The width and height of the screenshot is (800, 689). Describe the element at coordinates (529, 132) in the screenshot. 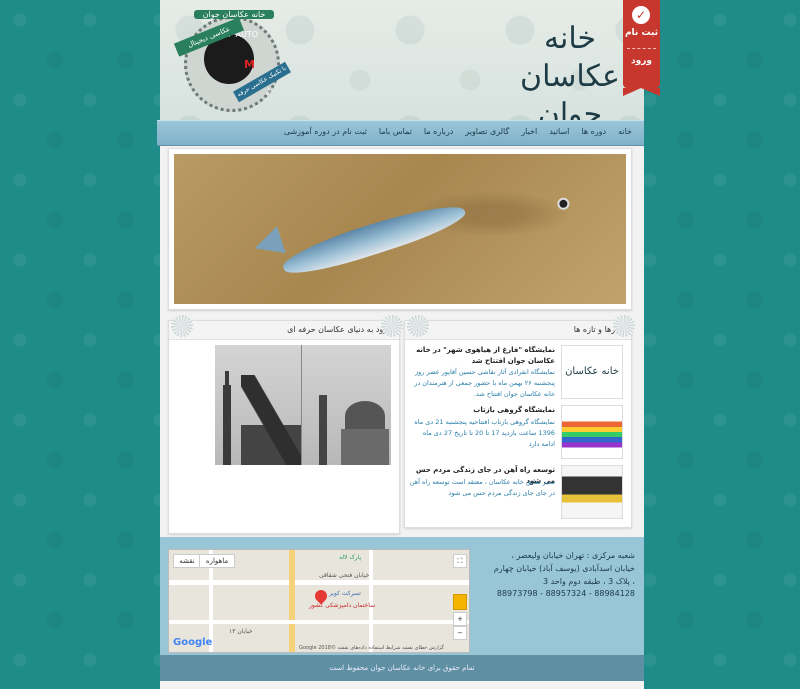

I see `nav-item-news: اخبار` at that location.